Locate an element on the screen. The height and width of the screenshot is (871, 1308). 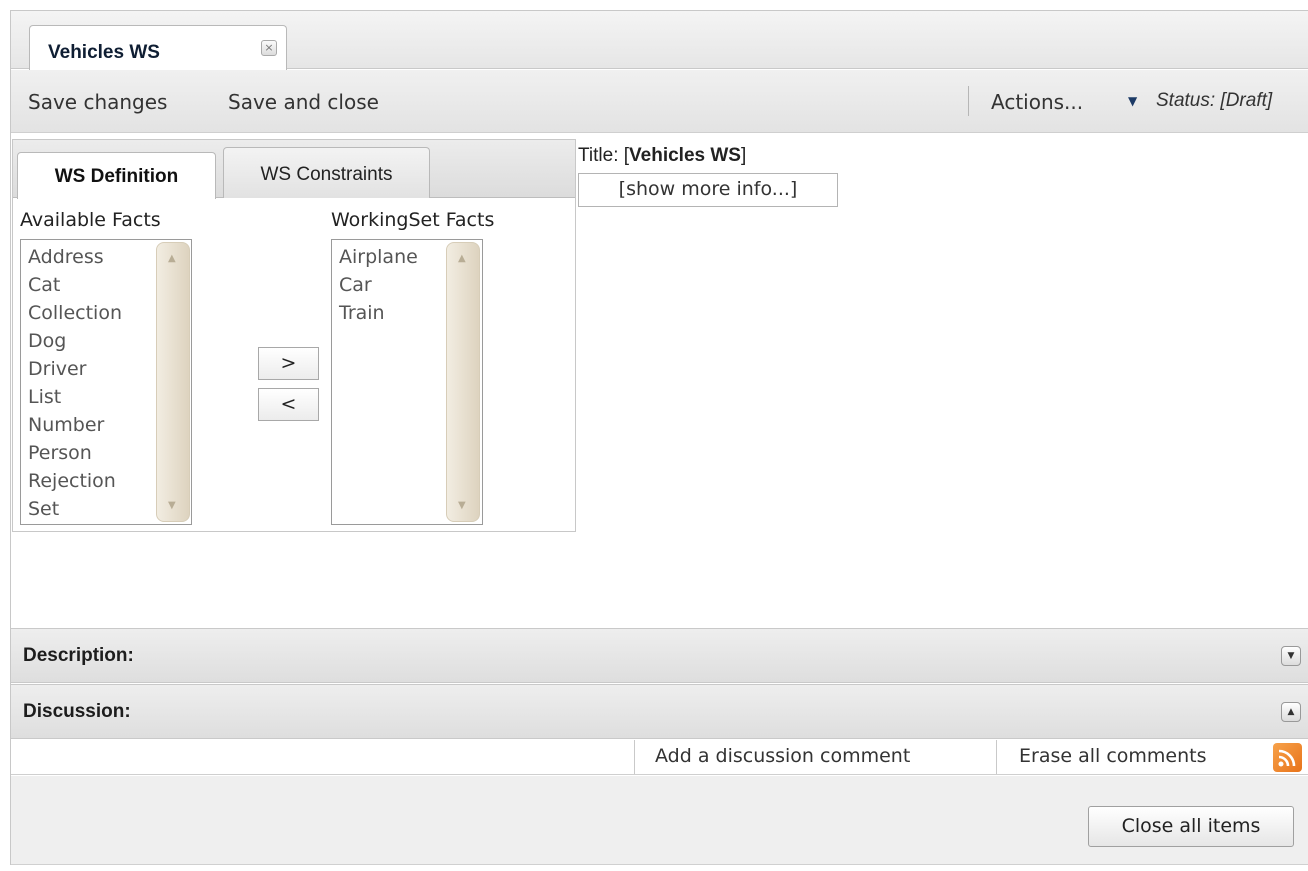
description-section-header: Description: ▼ is located at coordinates (659, 655).